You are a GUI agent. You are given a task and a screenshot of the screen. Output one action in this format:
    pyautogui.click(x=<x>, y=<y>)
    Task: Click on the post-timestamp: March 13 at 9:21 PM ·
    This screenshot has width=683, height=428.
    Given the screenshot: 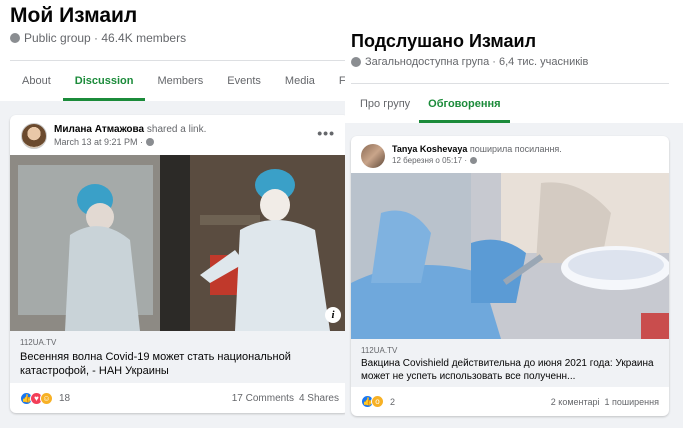 What is the action you would take?
    pyautogui.click(x=104, y=142)
    